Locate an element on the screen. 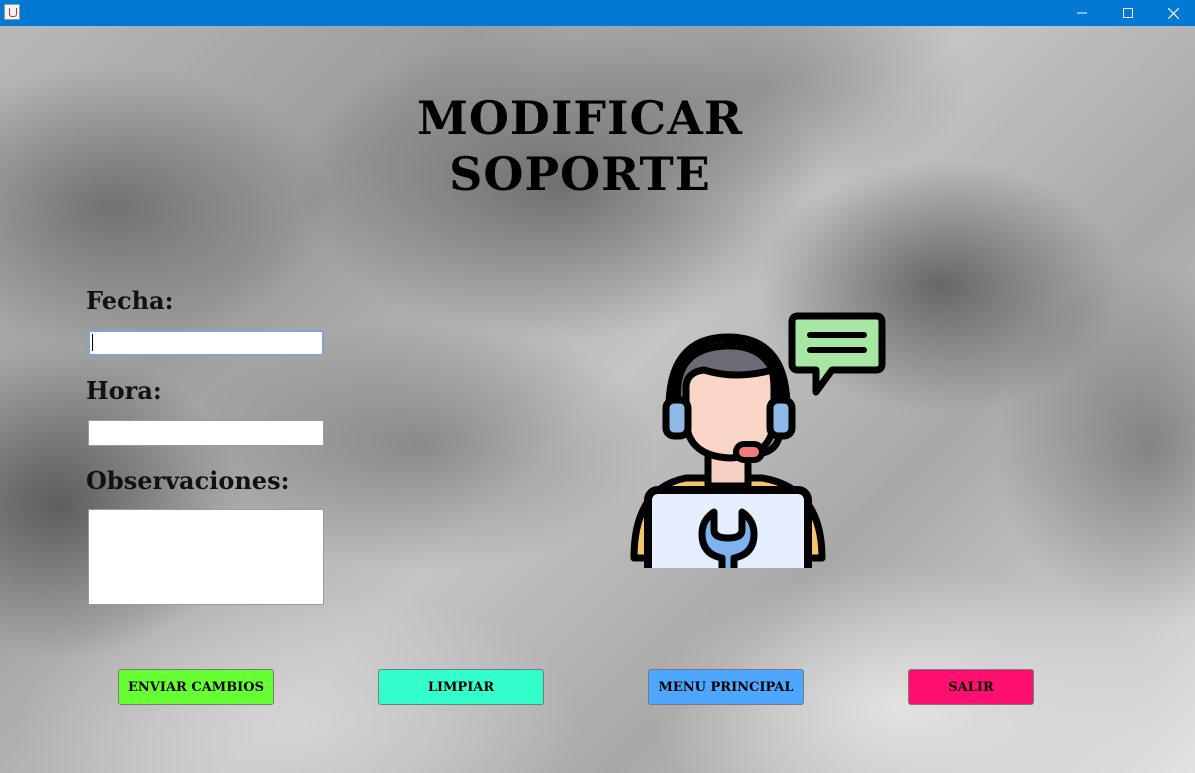 The image size is (1195, 773). observaciones-textarea is located at coordinates (206, 557).